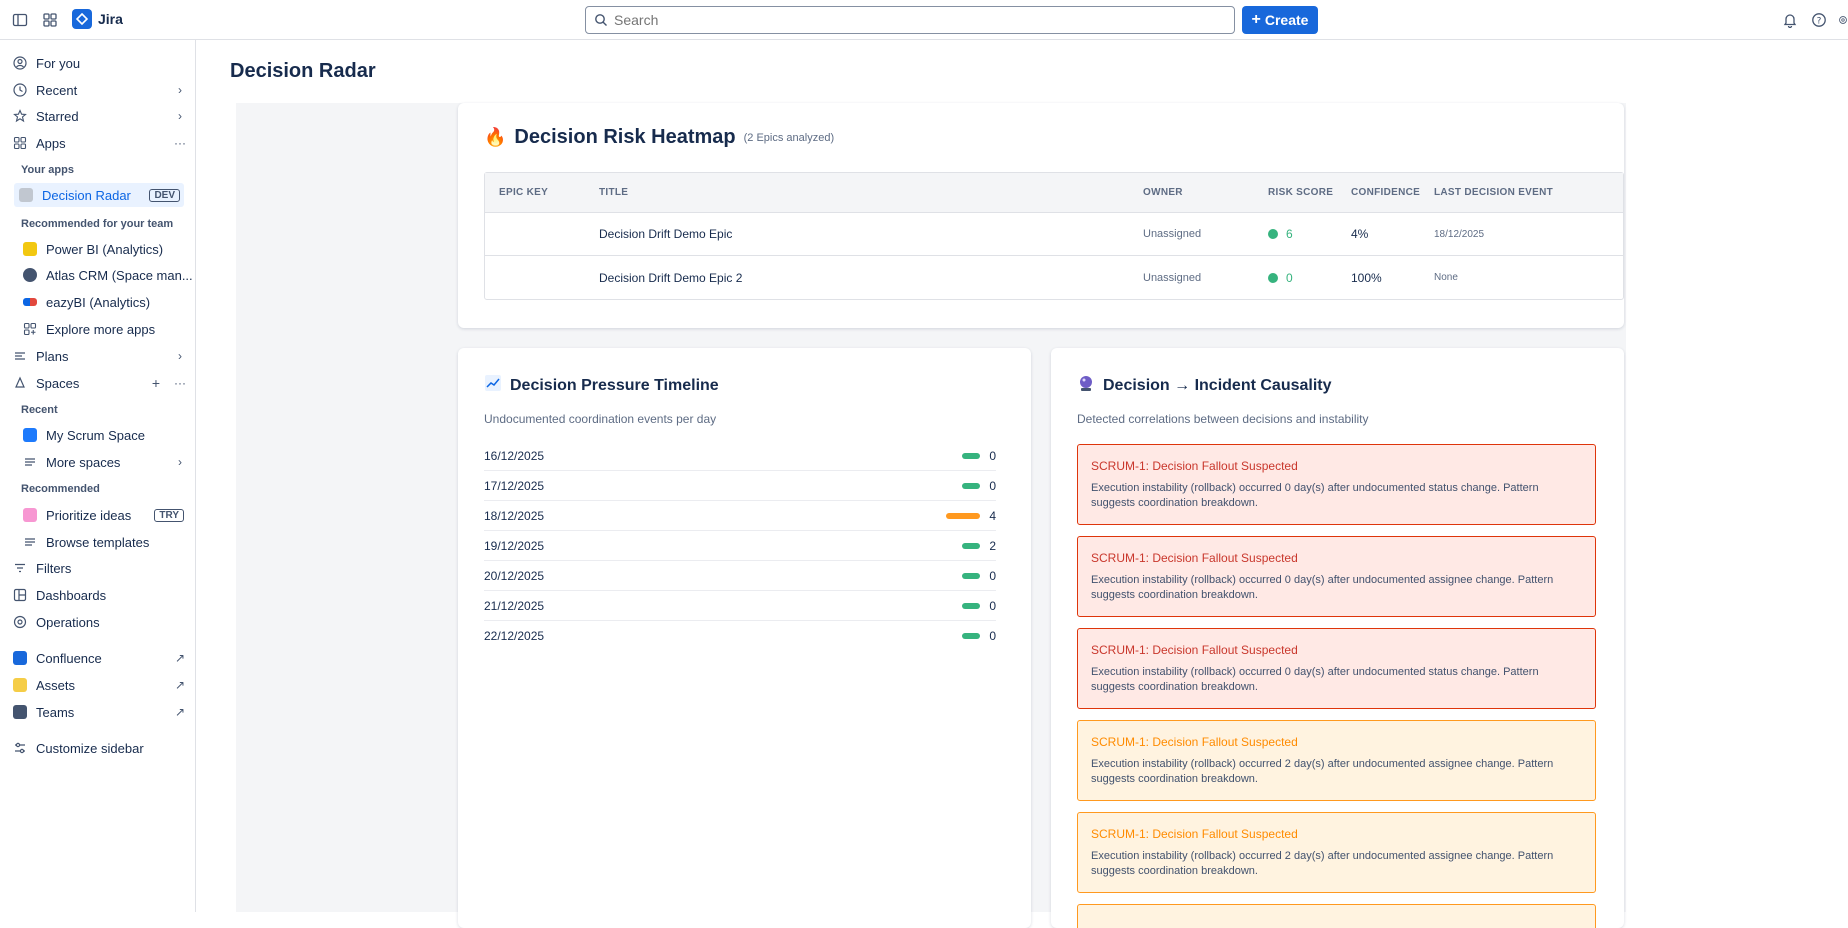 The image size is (1848, 928). I want to click on clock-icon, so click(20, 90).